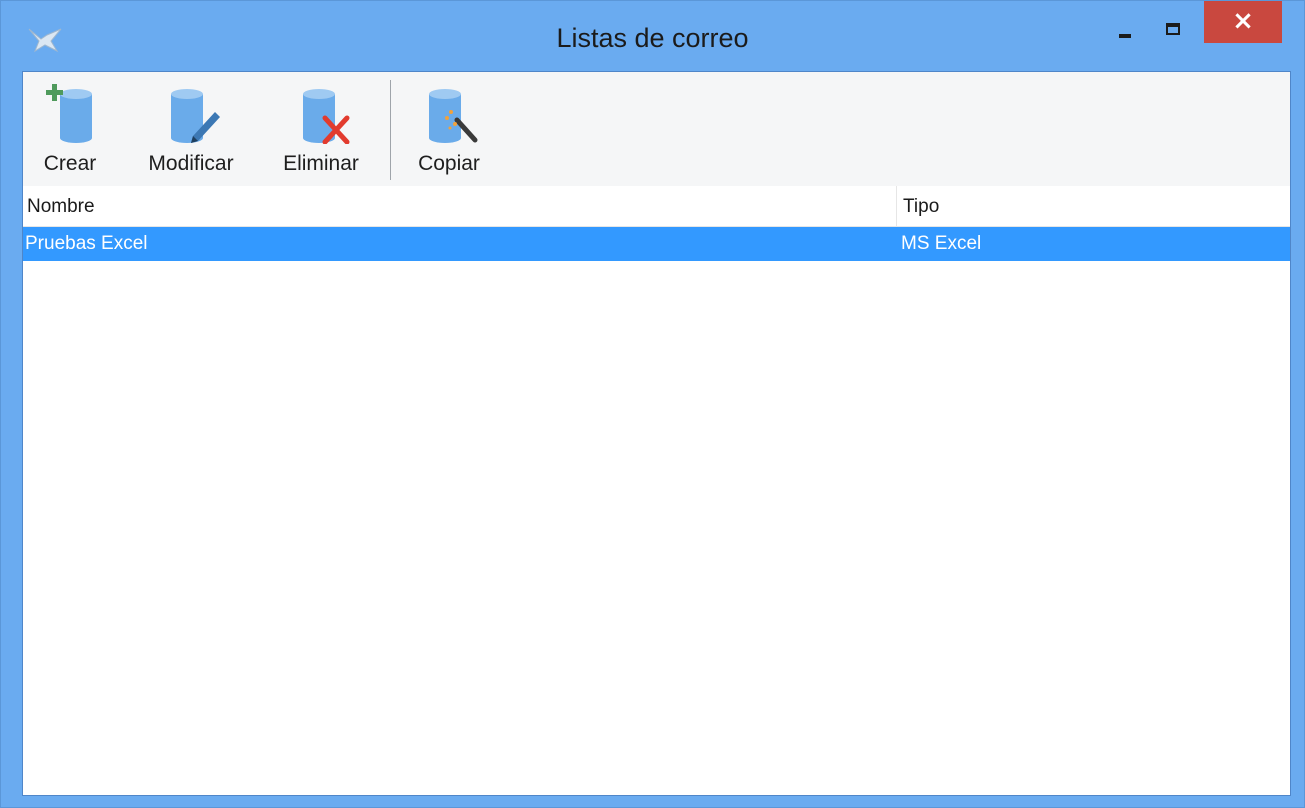 The image size is (1305, 808). I want to click on toolbar: Crear Modificar Eliminar Copiar, so click(656, 129).